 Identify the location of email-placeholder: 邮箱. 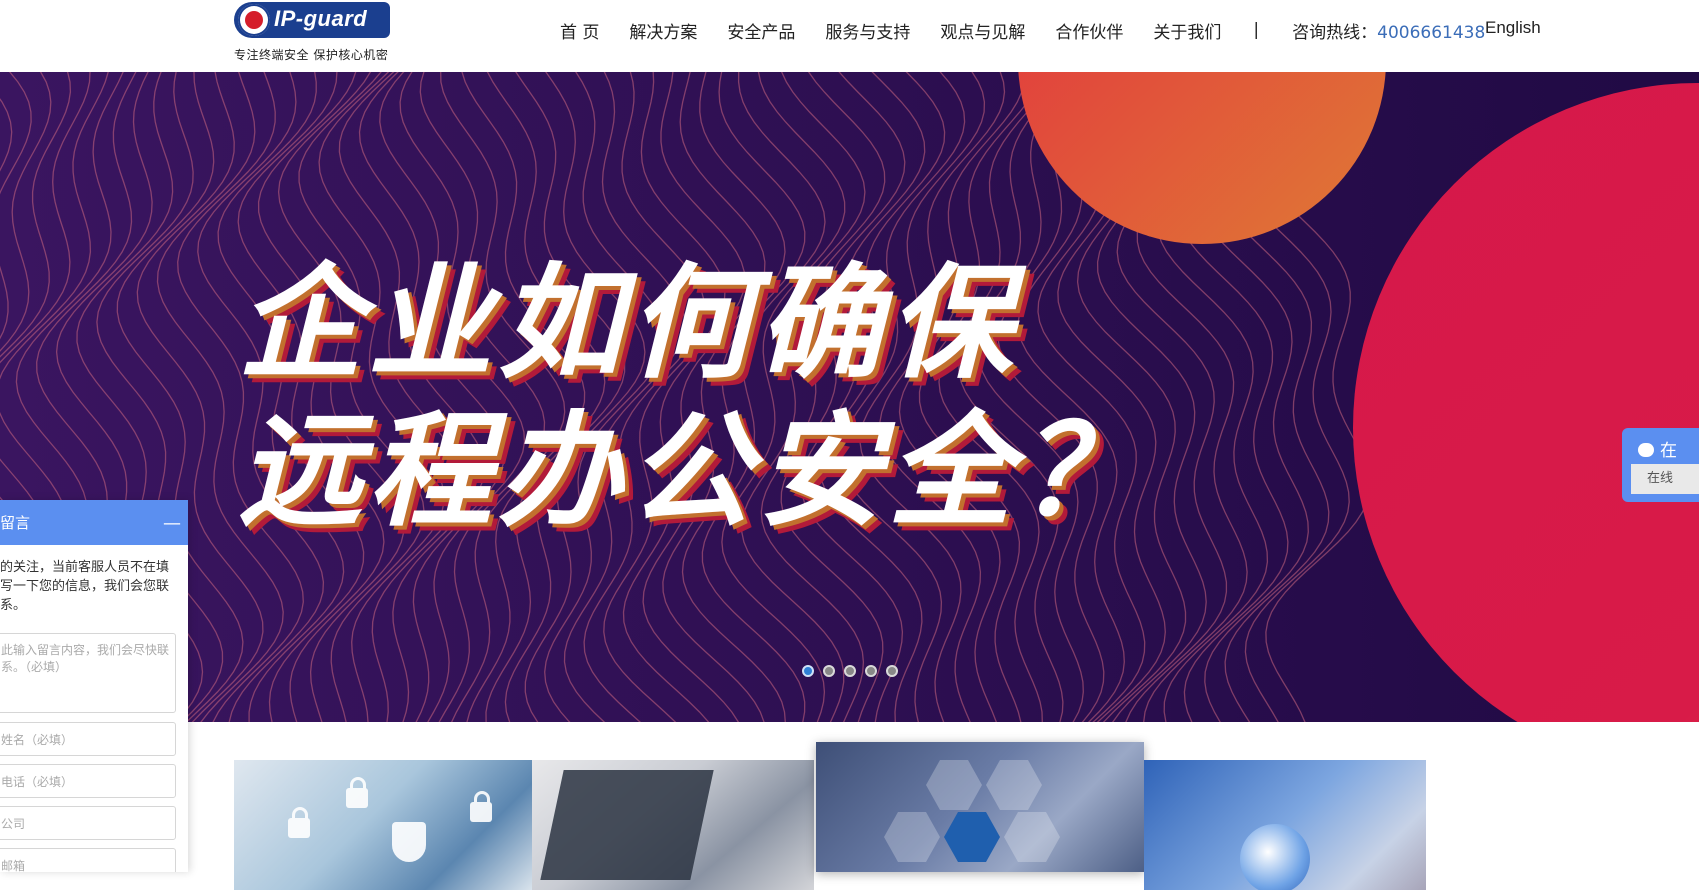
(13, 865).